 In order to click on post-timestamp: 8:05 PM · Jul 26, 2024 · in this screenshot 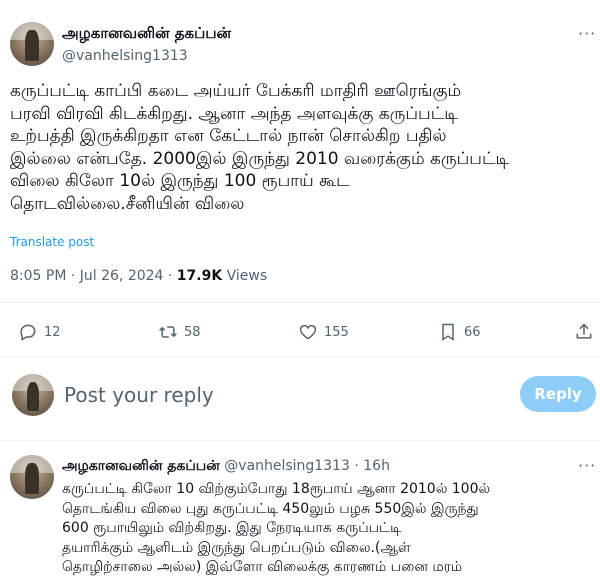, I will do `click(93, 276)`.